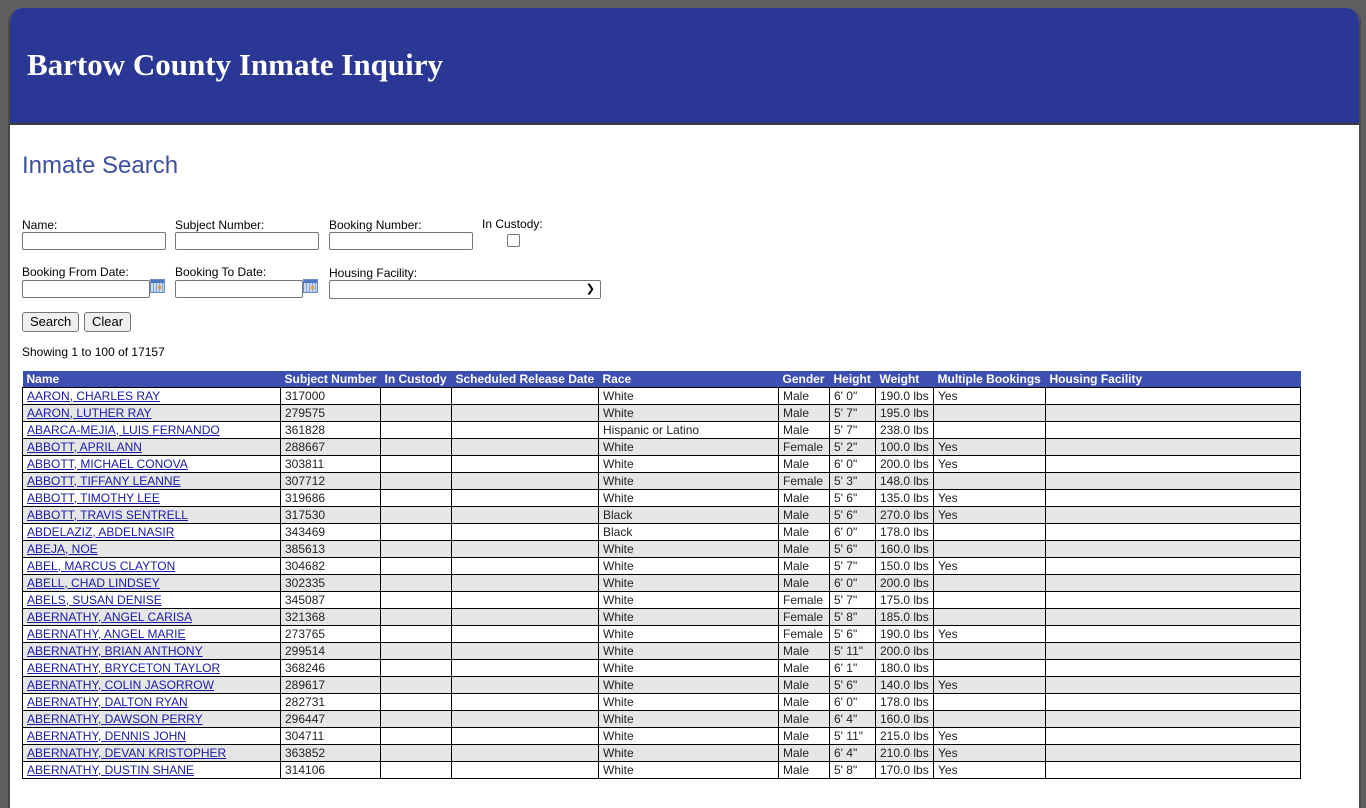 The width and height of the screenshot is (1366, 808). Describe the element at coordinates (94, 241) in the screenshot. I see `name-input` at that location.